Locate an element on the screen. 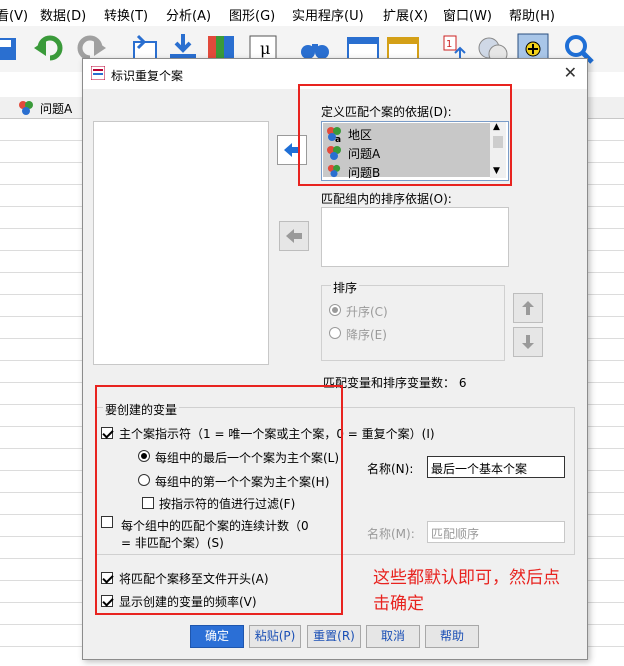 This screenshot has height=666, width=624. variable-count: 匹配变量和排序变量数： 6 is located at coordinates (395, 383).